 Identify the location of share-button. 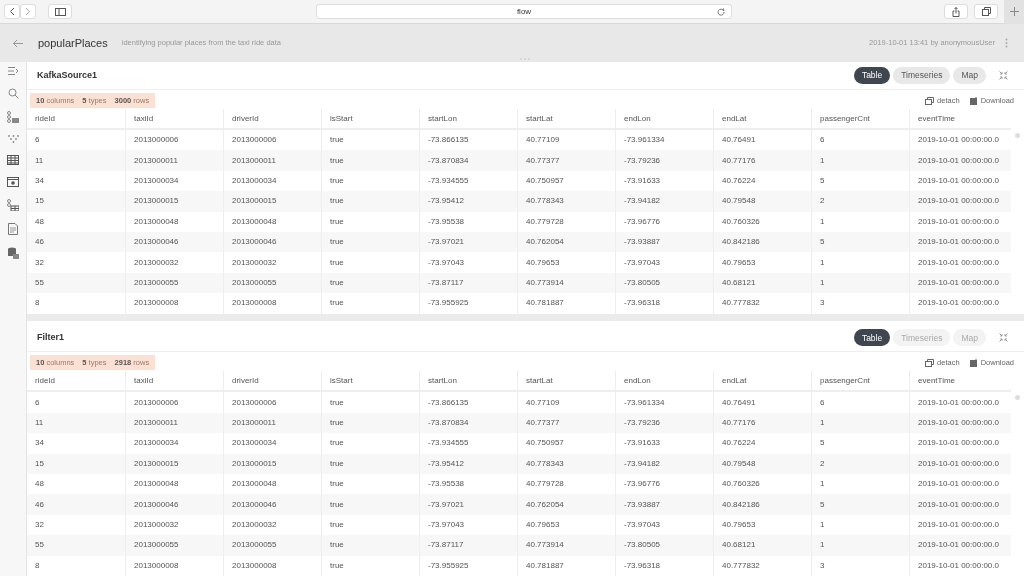
(956, 11).